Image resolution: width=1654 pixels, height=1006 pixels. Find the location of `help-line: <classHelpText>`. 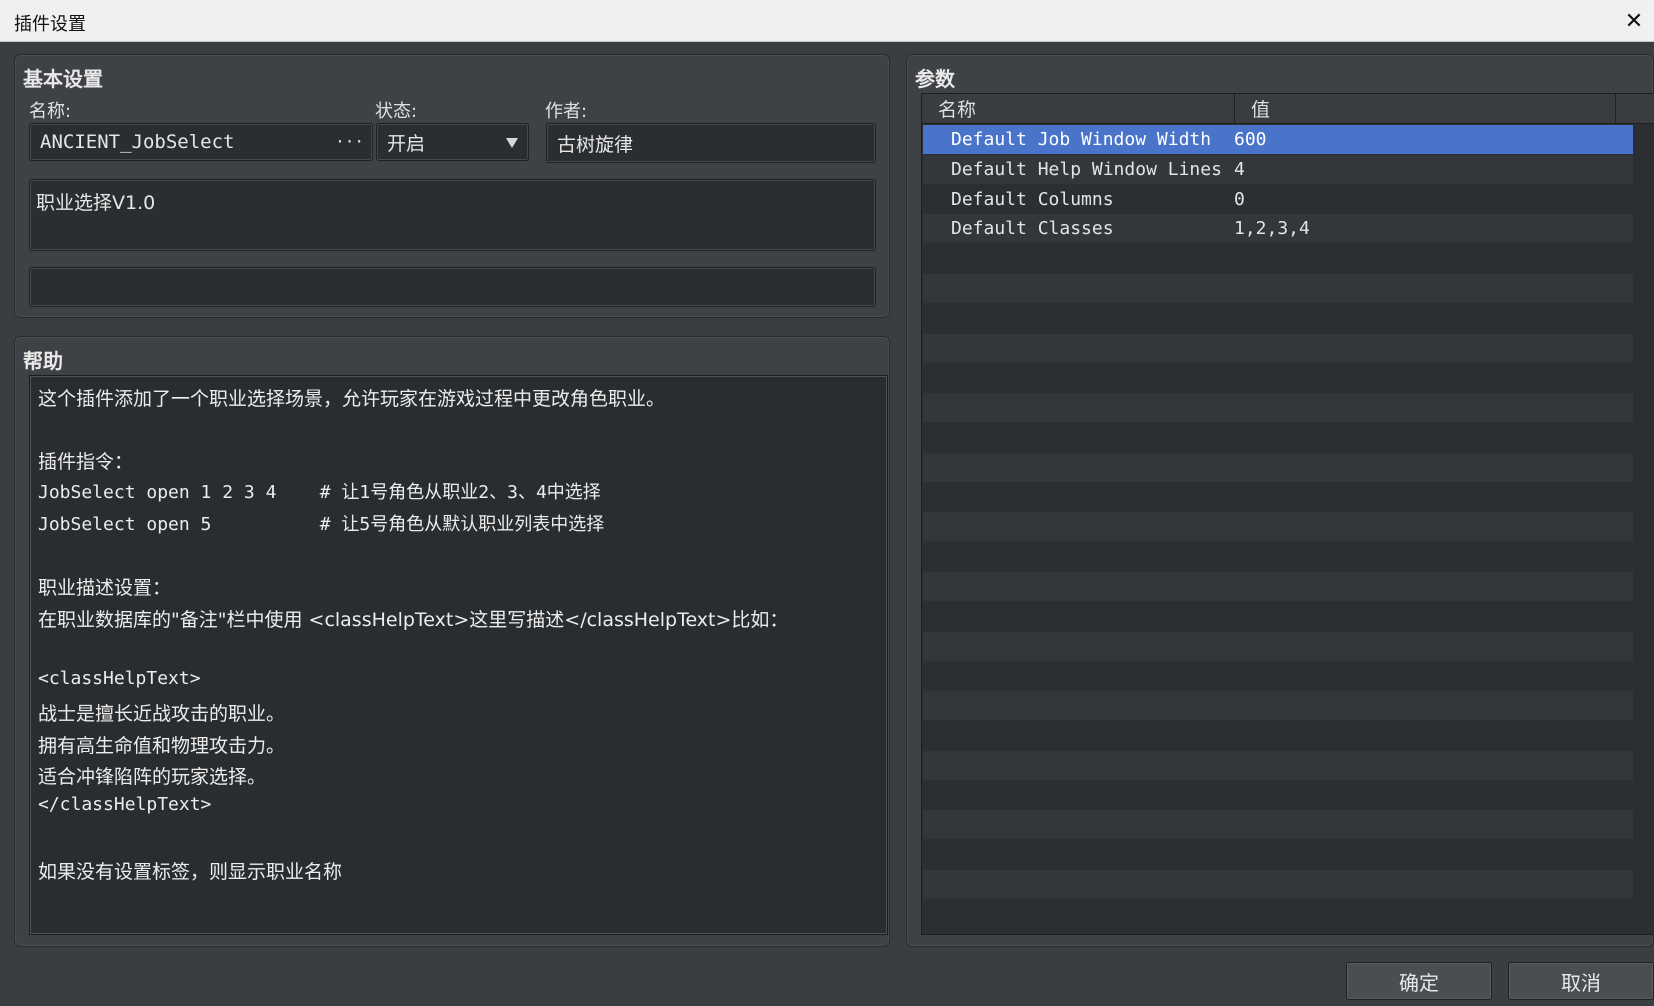

help-line: <classHelpText> is located at coordinates (119, 678).